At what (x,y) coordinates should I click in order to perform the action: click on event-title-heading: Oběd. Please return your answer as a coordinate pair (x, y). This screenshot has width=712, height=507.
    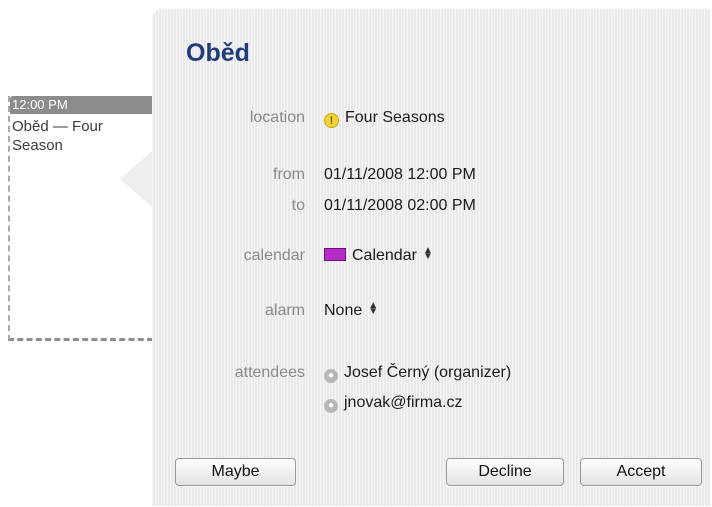
    Looking at the image, I should click on (218, 53).